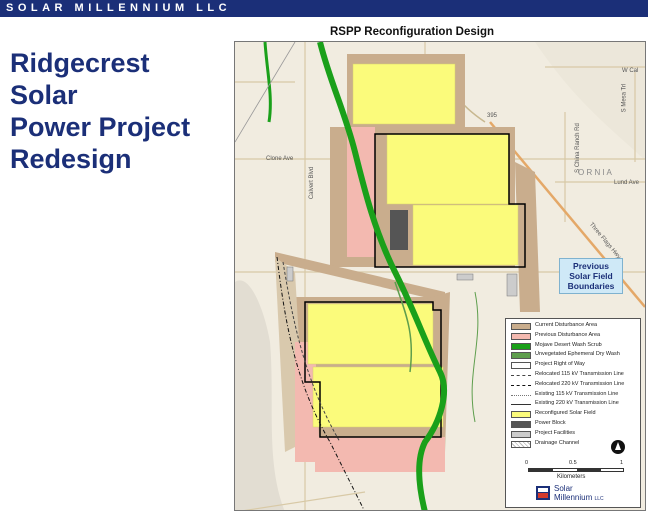 This screenshot has width=648, height=514. I want to click on power-block, so click(399, 230).